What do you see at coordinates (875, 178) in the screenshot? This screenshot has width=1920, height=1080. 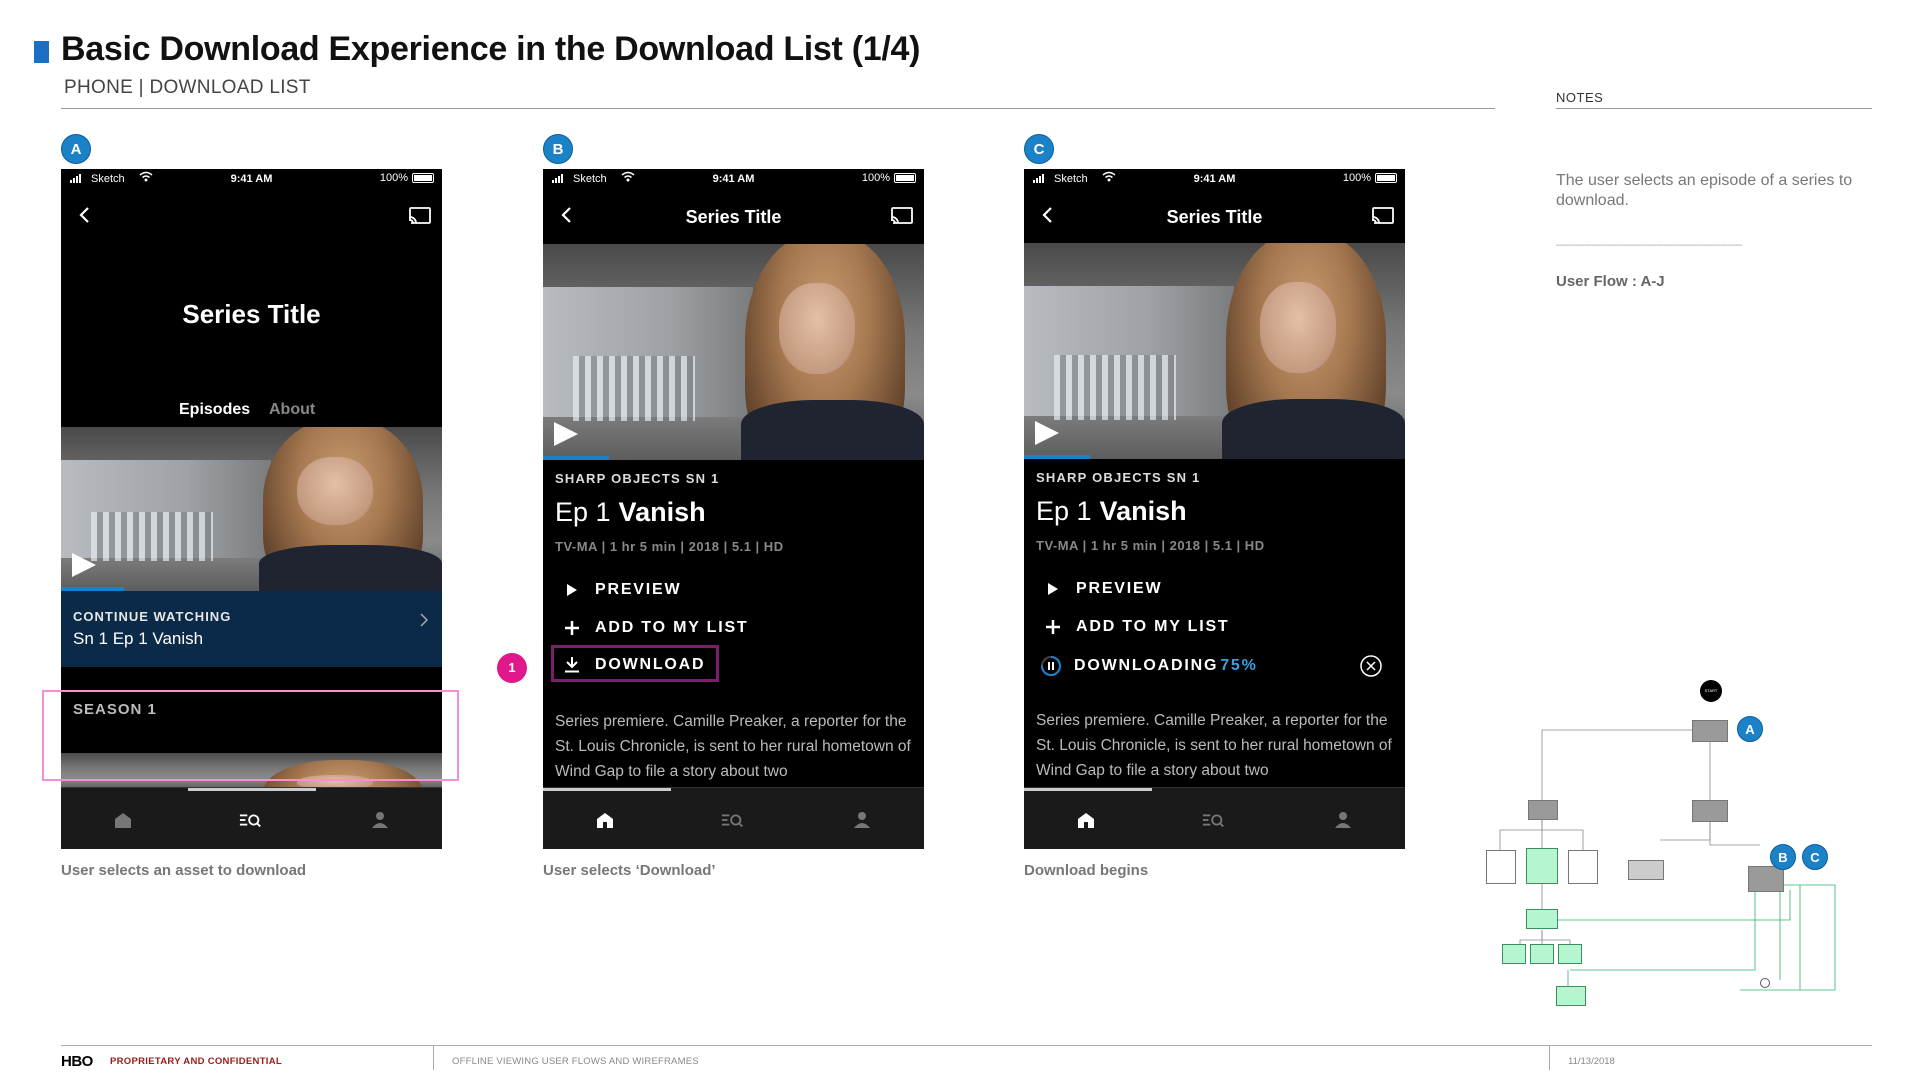 I see `battery-percent: 100%` at bounding box center [875, 178].